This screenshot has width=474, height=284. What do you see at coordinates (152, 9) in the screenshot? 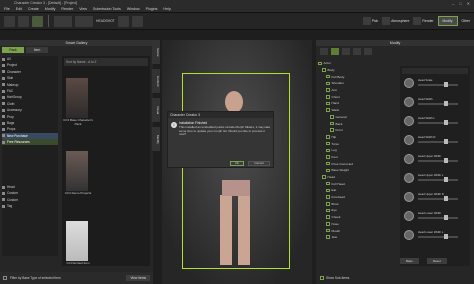
I see `menu-plugins: Plugins` at bounding box center [152, 9].